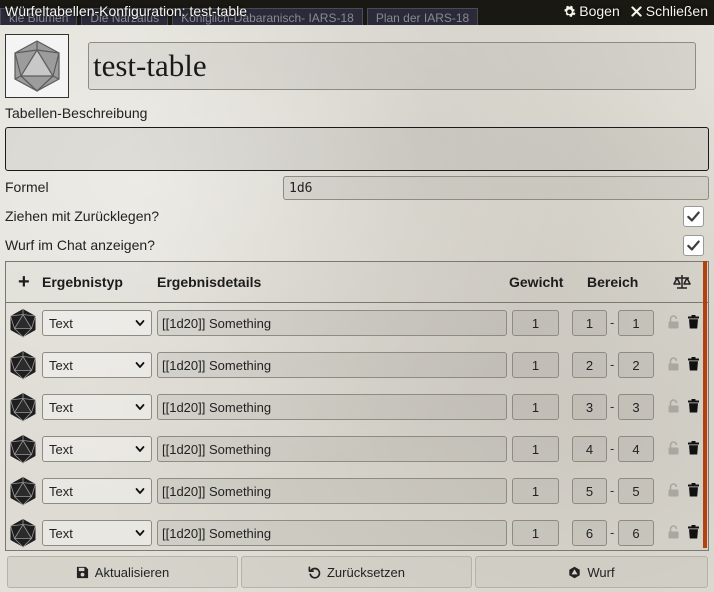 The image size is (714, 592). What do you see at coordinates (357, 149) in the screenshot?
I see `description-editor` at bounding box center [357, 149].